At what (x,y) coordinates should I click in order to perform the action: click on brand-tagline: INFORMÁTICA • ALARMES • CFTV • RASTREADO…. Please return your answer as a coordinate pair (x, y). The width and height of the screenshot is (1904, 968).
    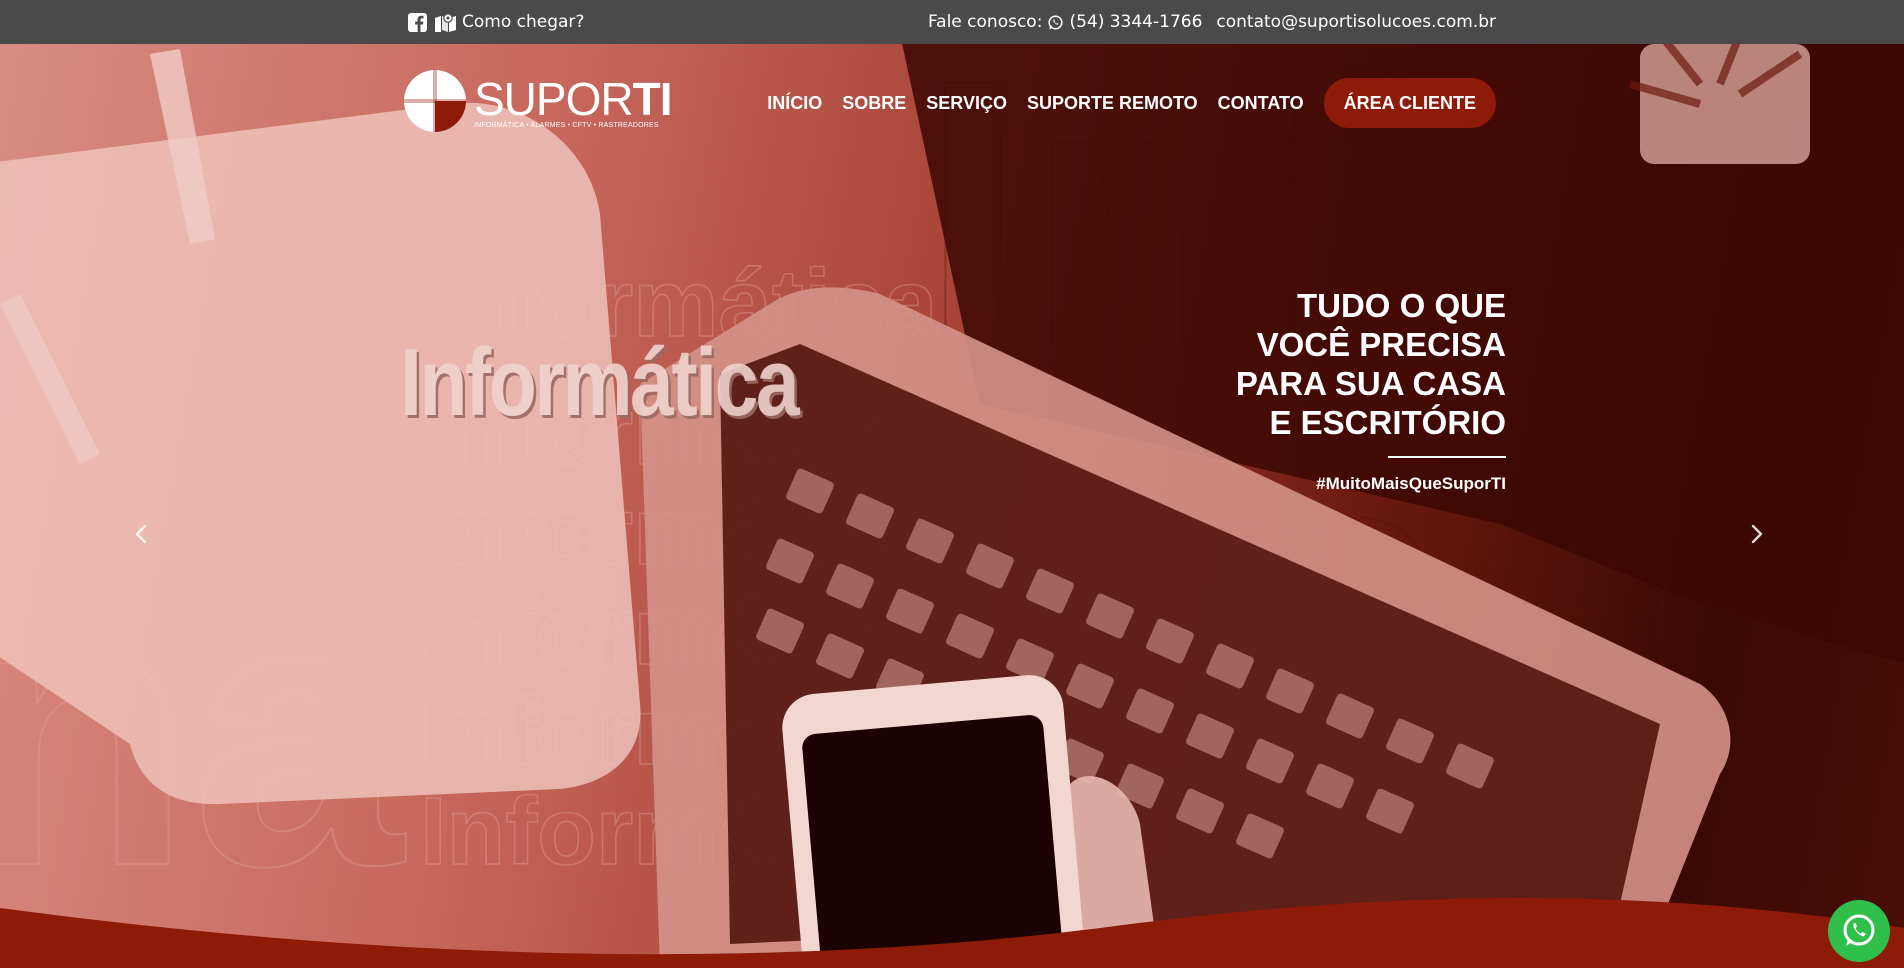
    Looking at the image, I should click on (566, 125).